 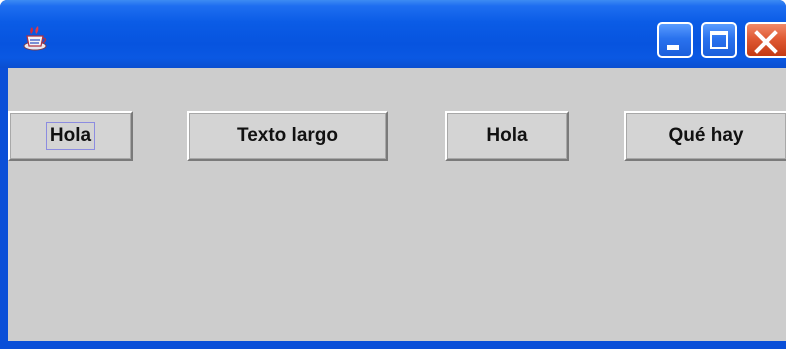 I want to click on hola-button-1: Hola, so click(x=70, y=136).